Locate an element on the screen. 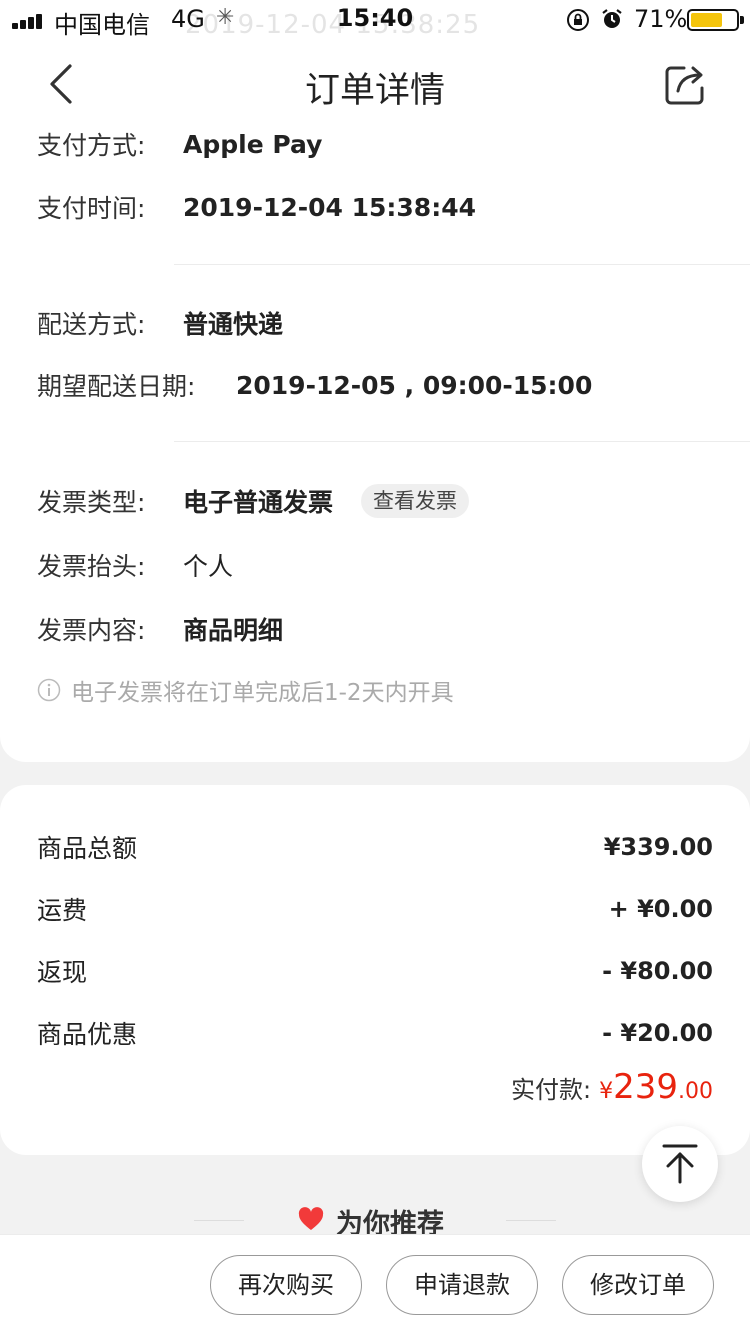 The width and height of the screenshot is (750, 1334). cashback-value: - ¥80.00 is located at coordinates (657, 971).